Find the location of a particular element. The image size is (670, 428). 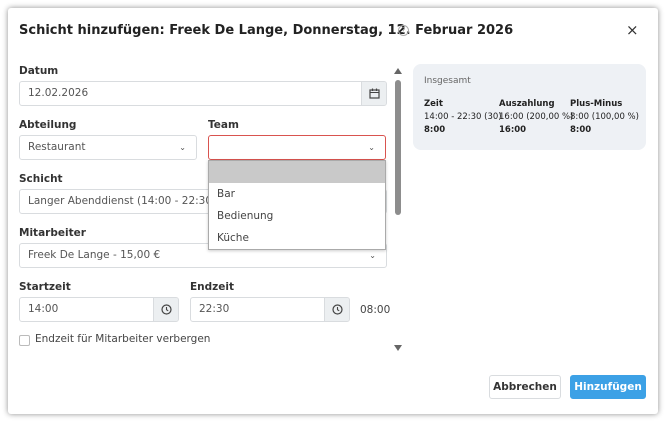

summary-header: Auszahlung is located at coordinates (527, 104).